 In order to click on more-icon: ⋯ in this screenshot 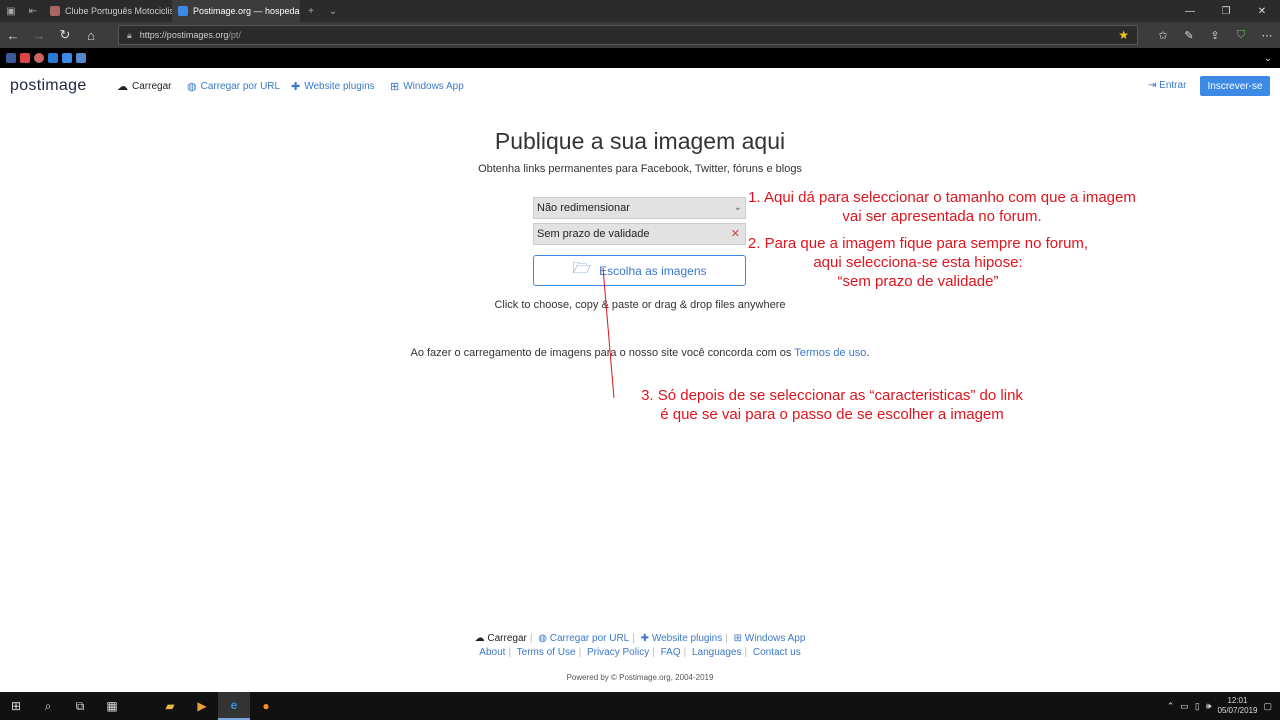, I will do `click(1267, 35)`.